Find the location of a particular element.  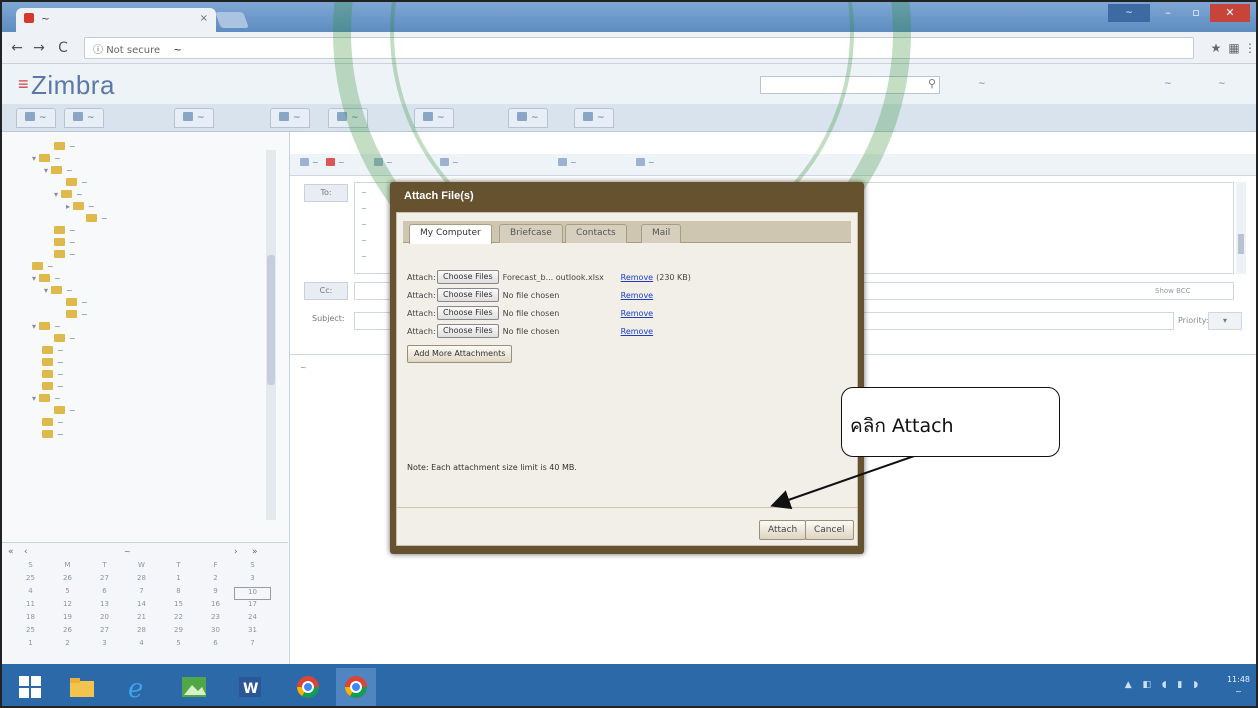

show-bcc-link: Show BCC is located at coordinates (1173, 291).